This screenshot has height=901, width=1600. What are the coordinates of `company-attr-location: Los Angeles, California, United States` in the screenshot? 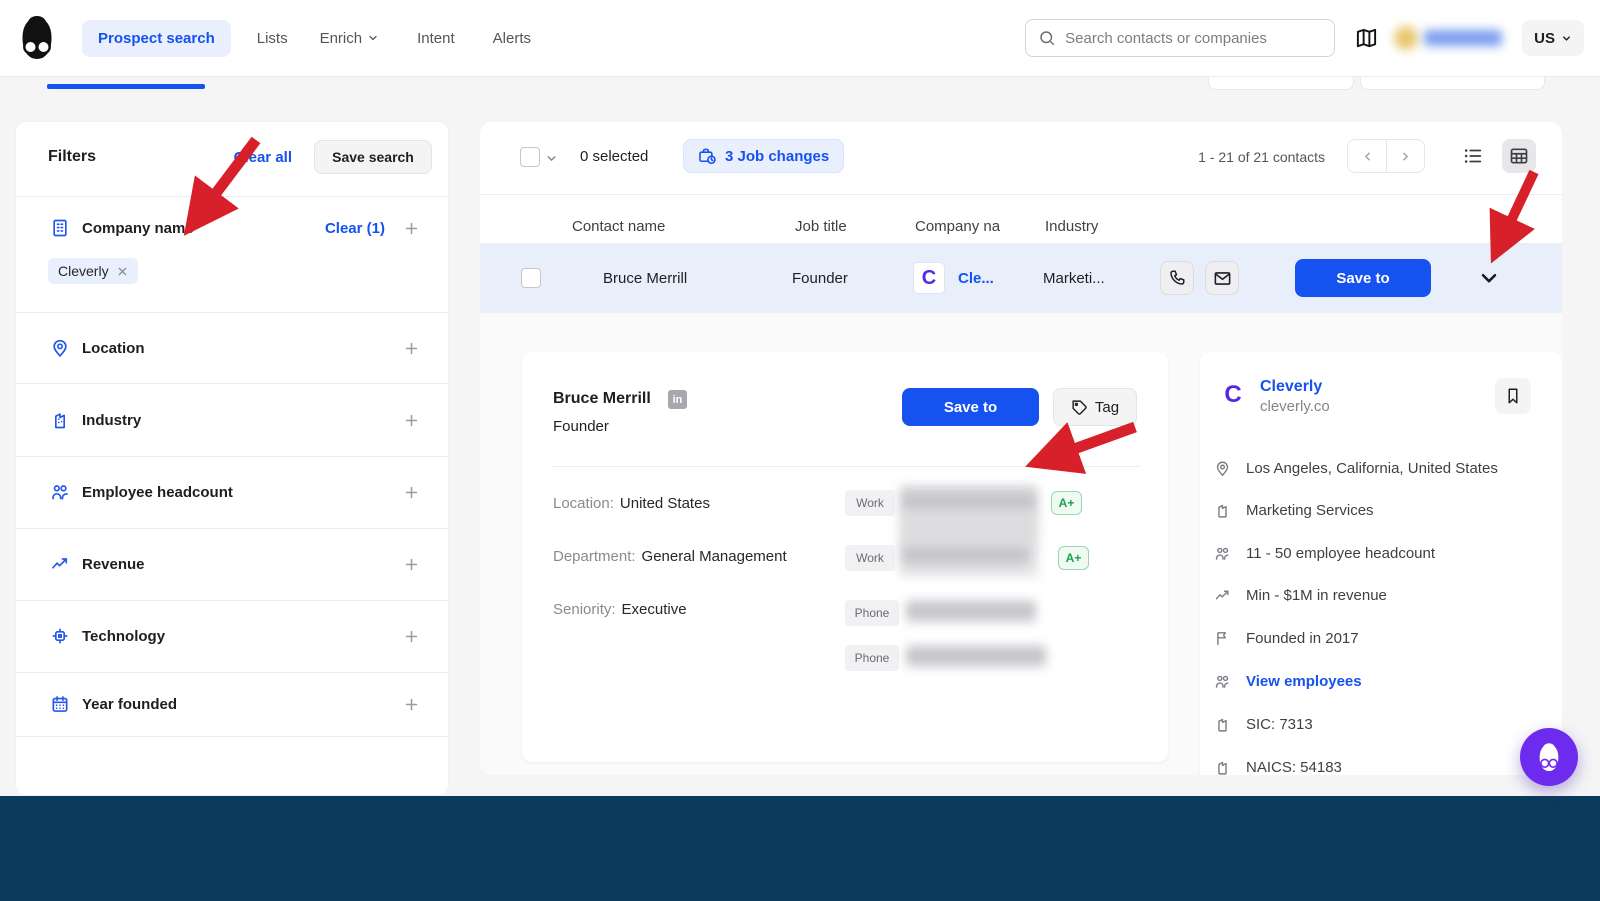 It's located at (1356, 468).